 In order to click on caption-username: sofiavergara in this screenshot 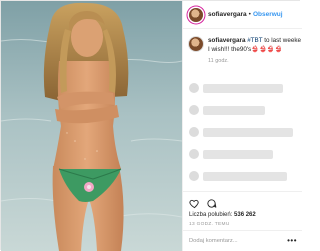, I will do `click(226, 40)`.